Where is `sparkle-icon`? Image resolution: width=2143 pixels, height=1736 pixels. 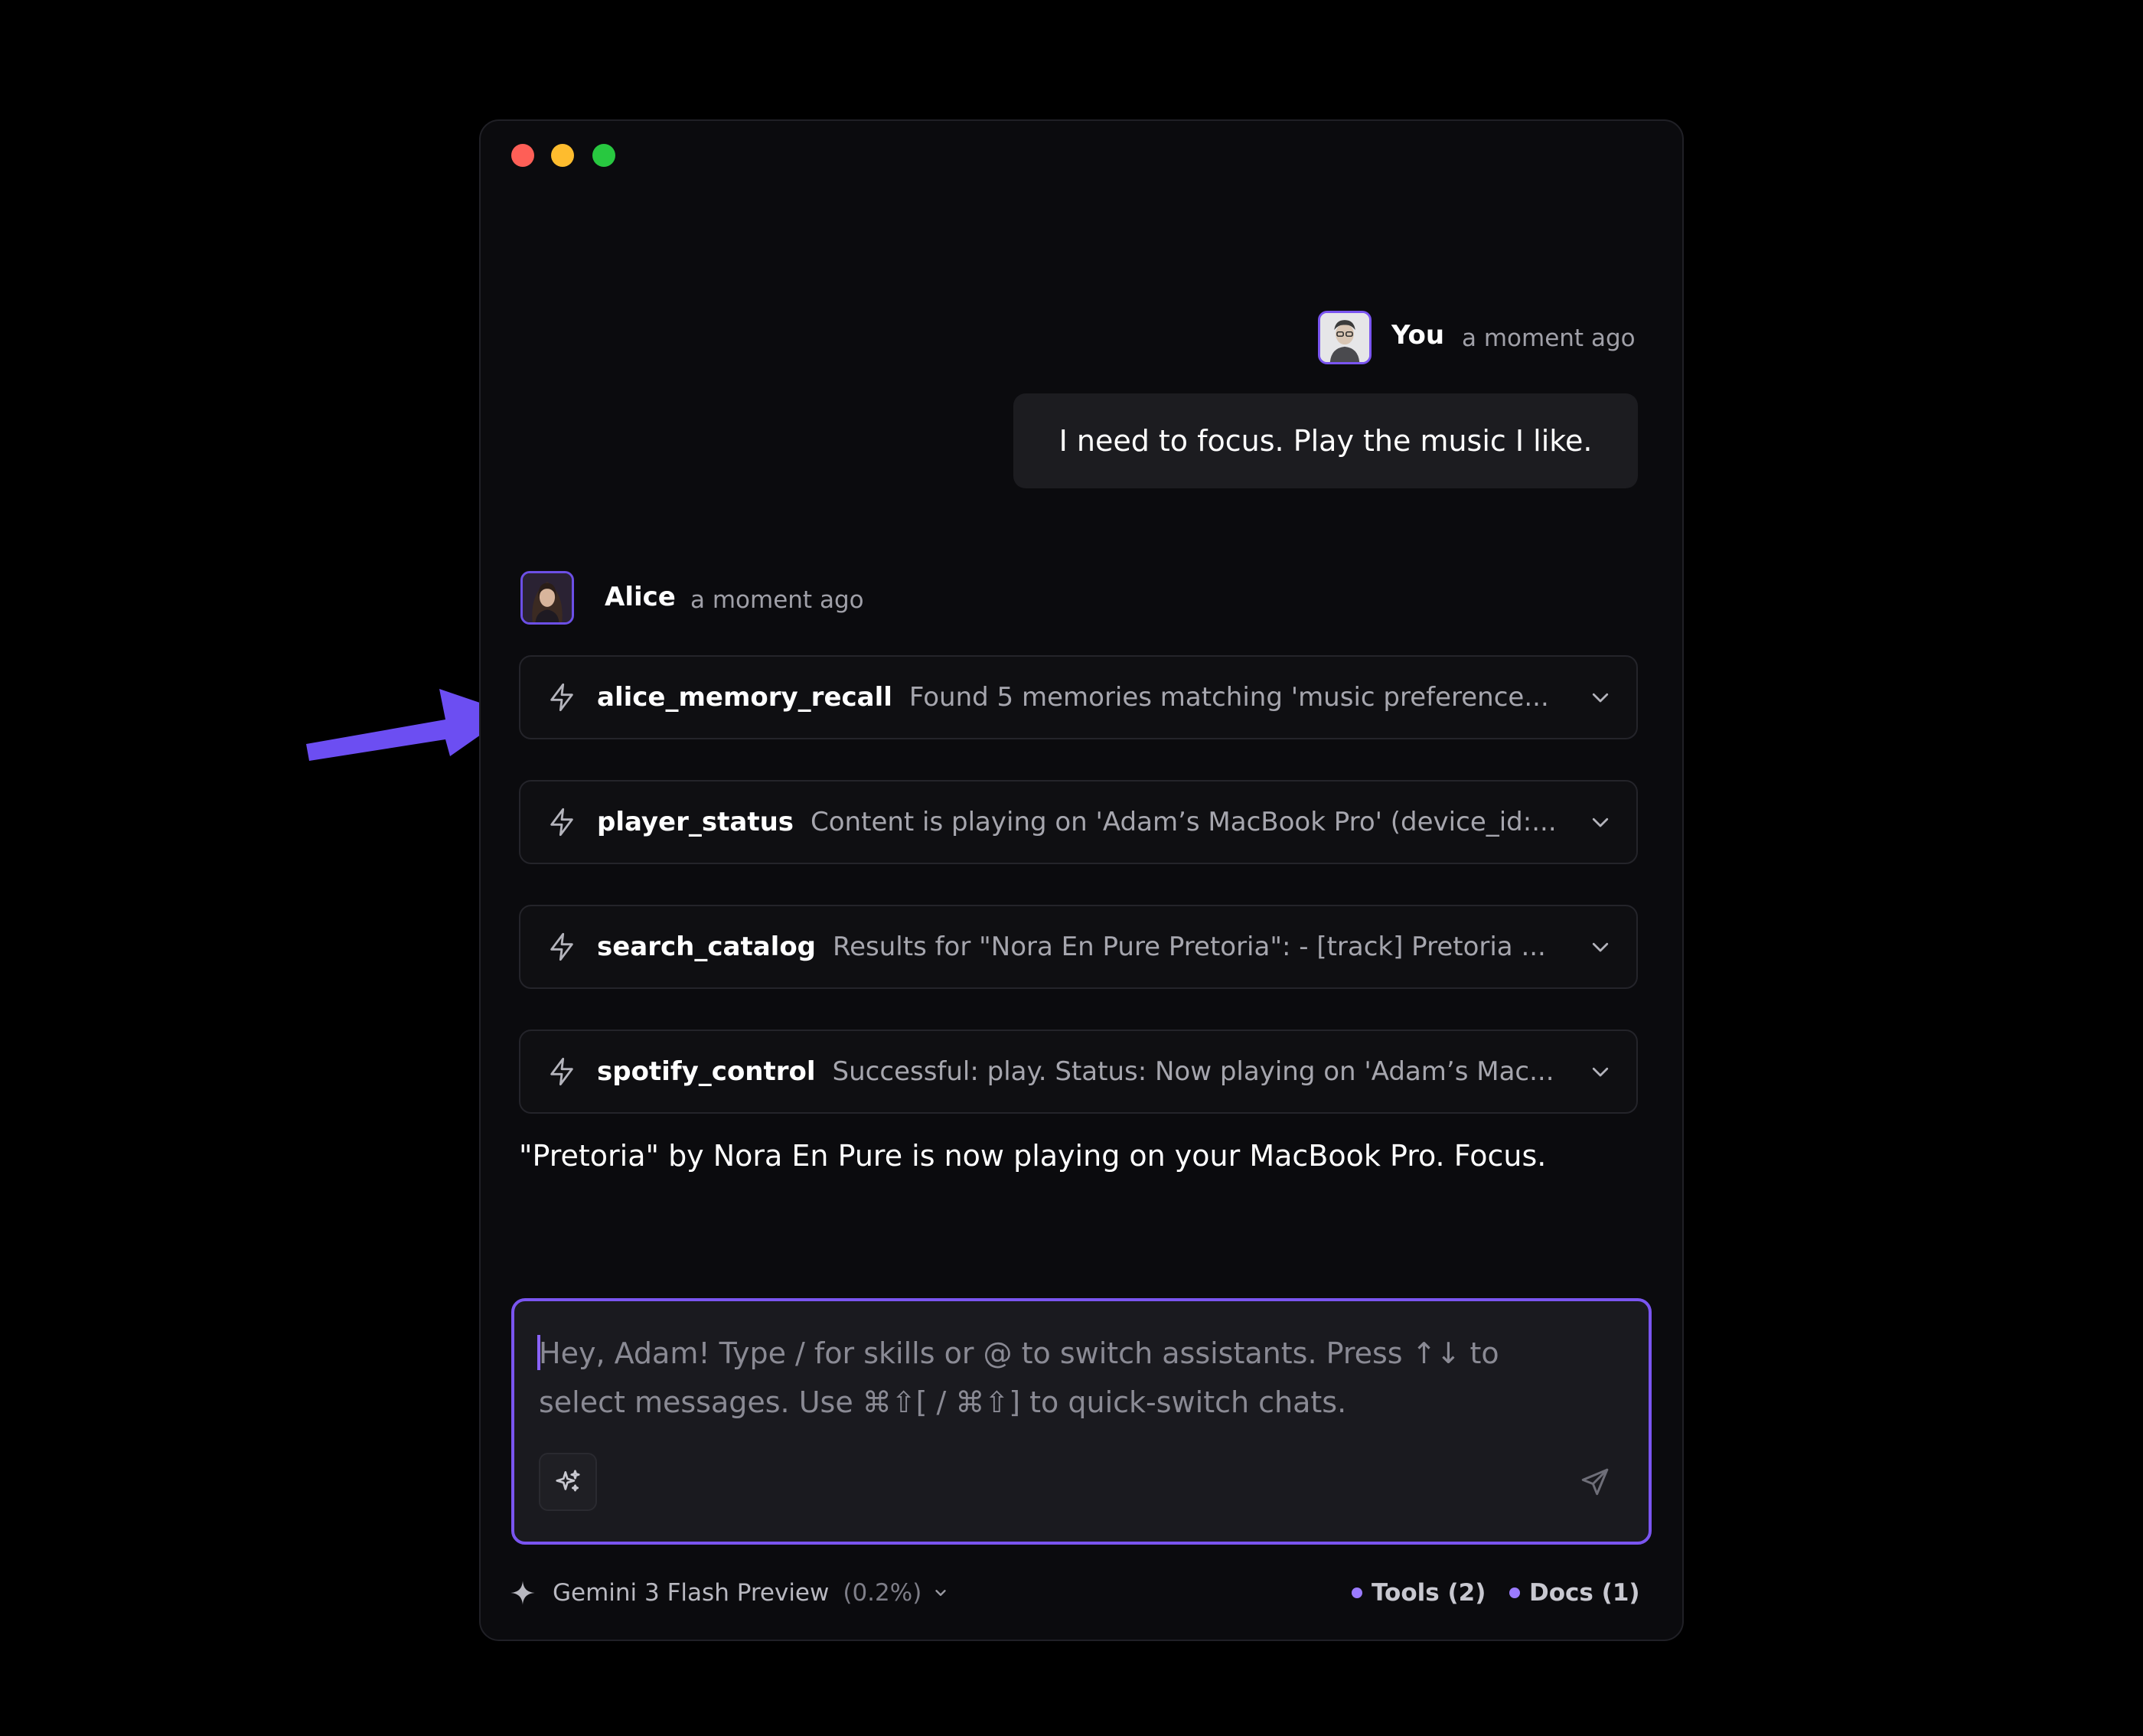
sparkle-icon is located at coordinates (522, 1593).